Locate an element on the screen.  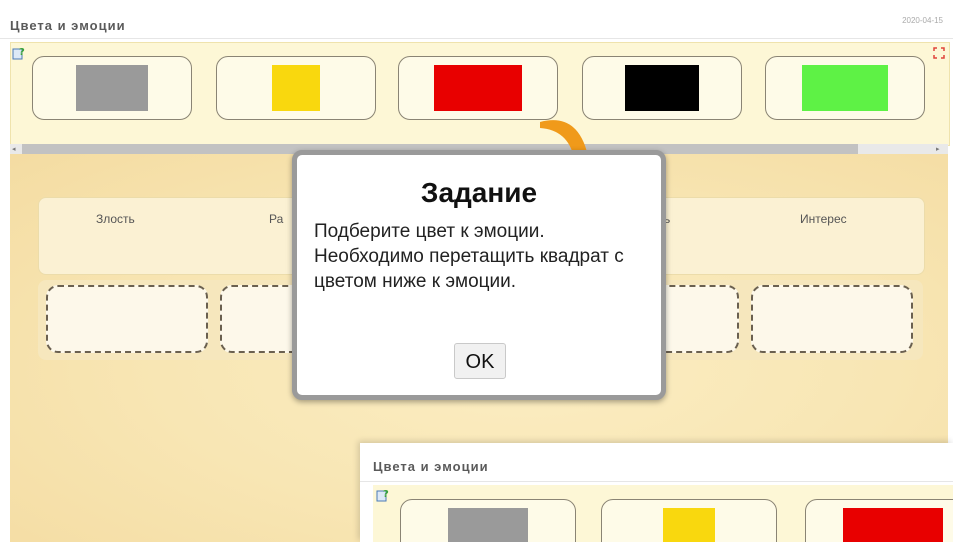
secondary-screenshot: Цвета и эмоции ? is located at coordinates (656, 492).